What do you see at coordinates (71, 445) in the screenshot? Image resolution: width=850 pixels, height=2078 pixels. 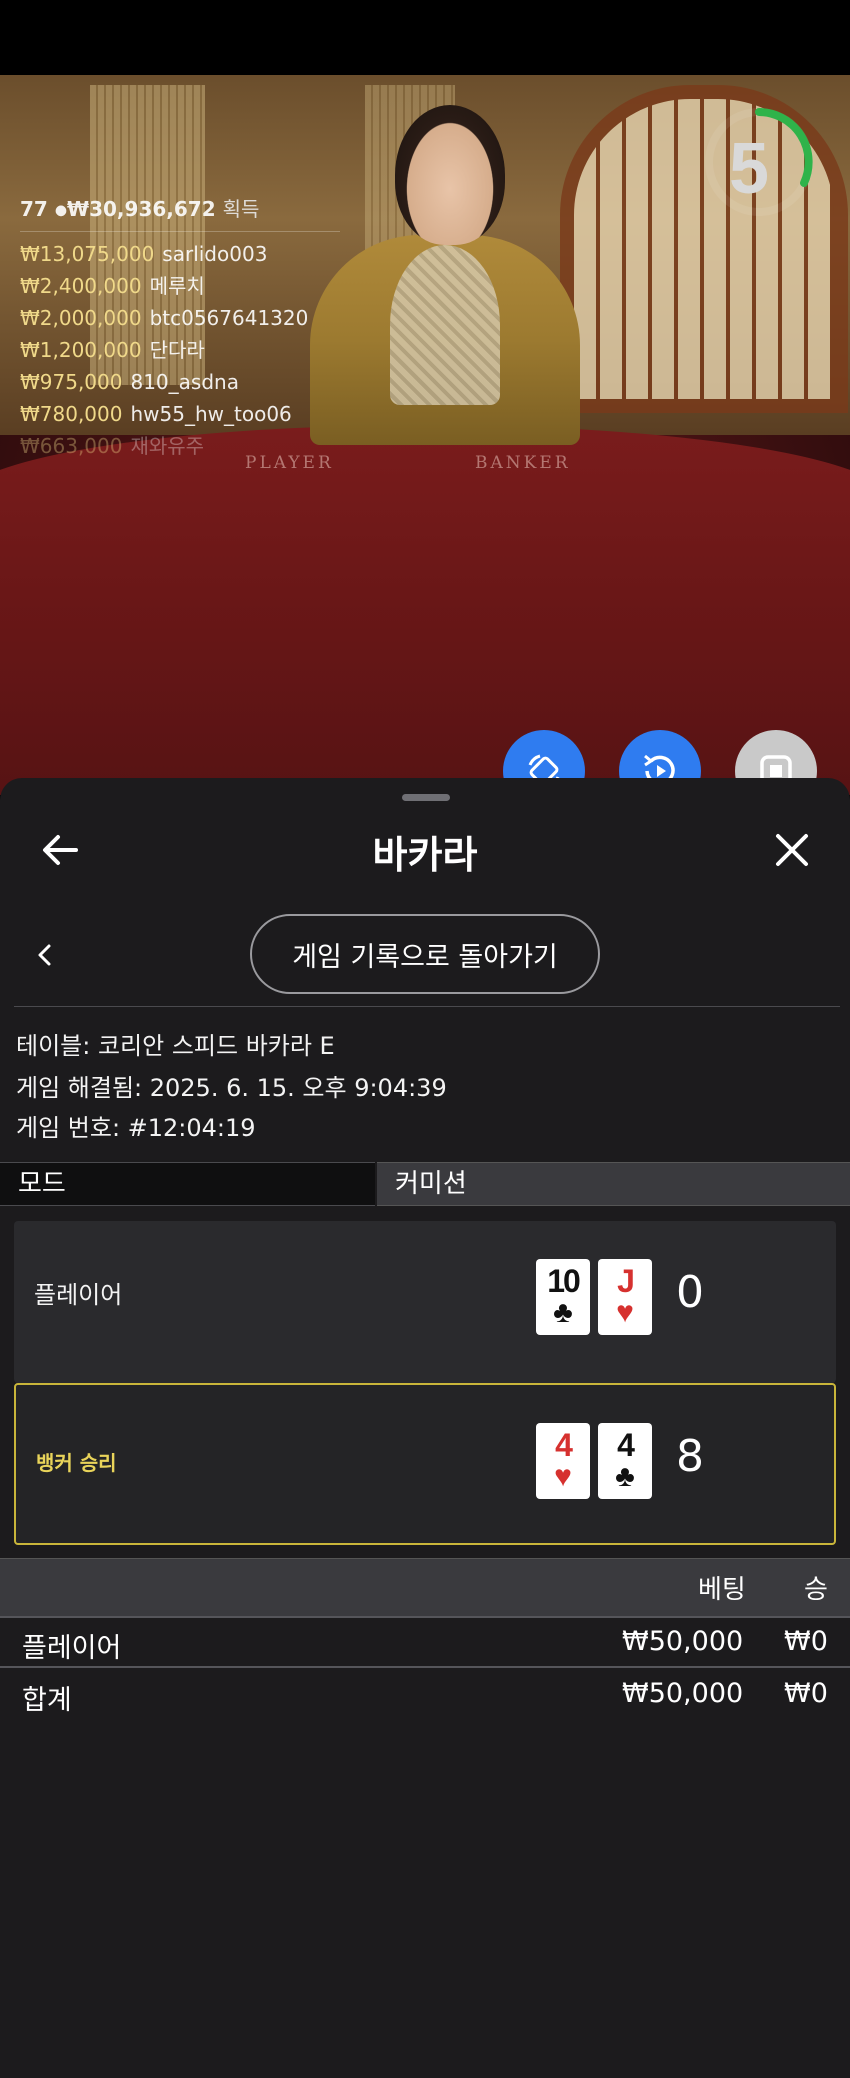 I see `winner-amount: ₩663,000` at bounding box center [71, 445].